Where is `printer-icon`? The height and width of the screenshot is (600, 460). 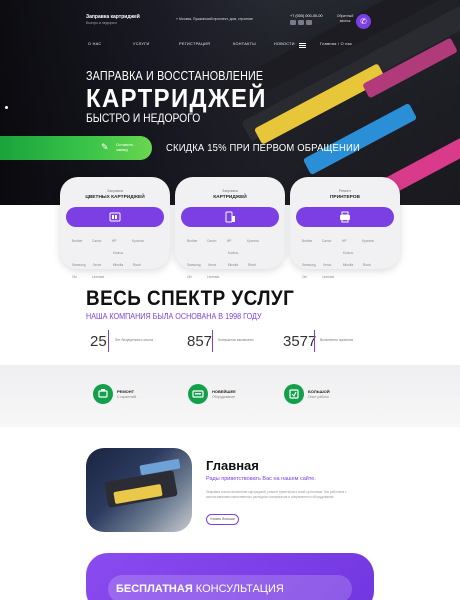
printer-icon is located at coordinates (345, 217).